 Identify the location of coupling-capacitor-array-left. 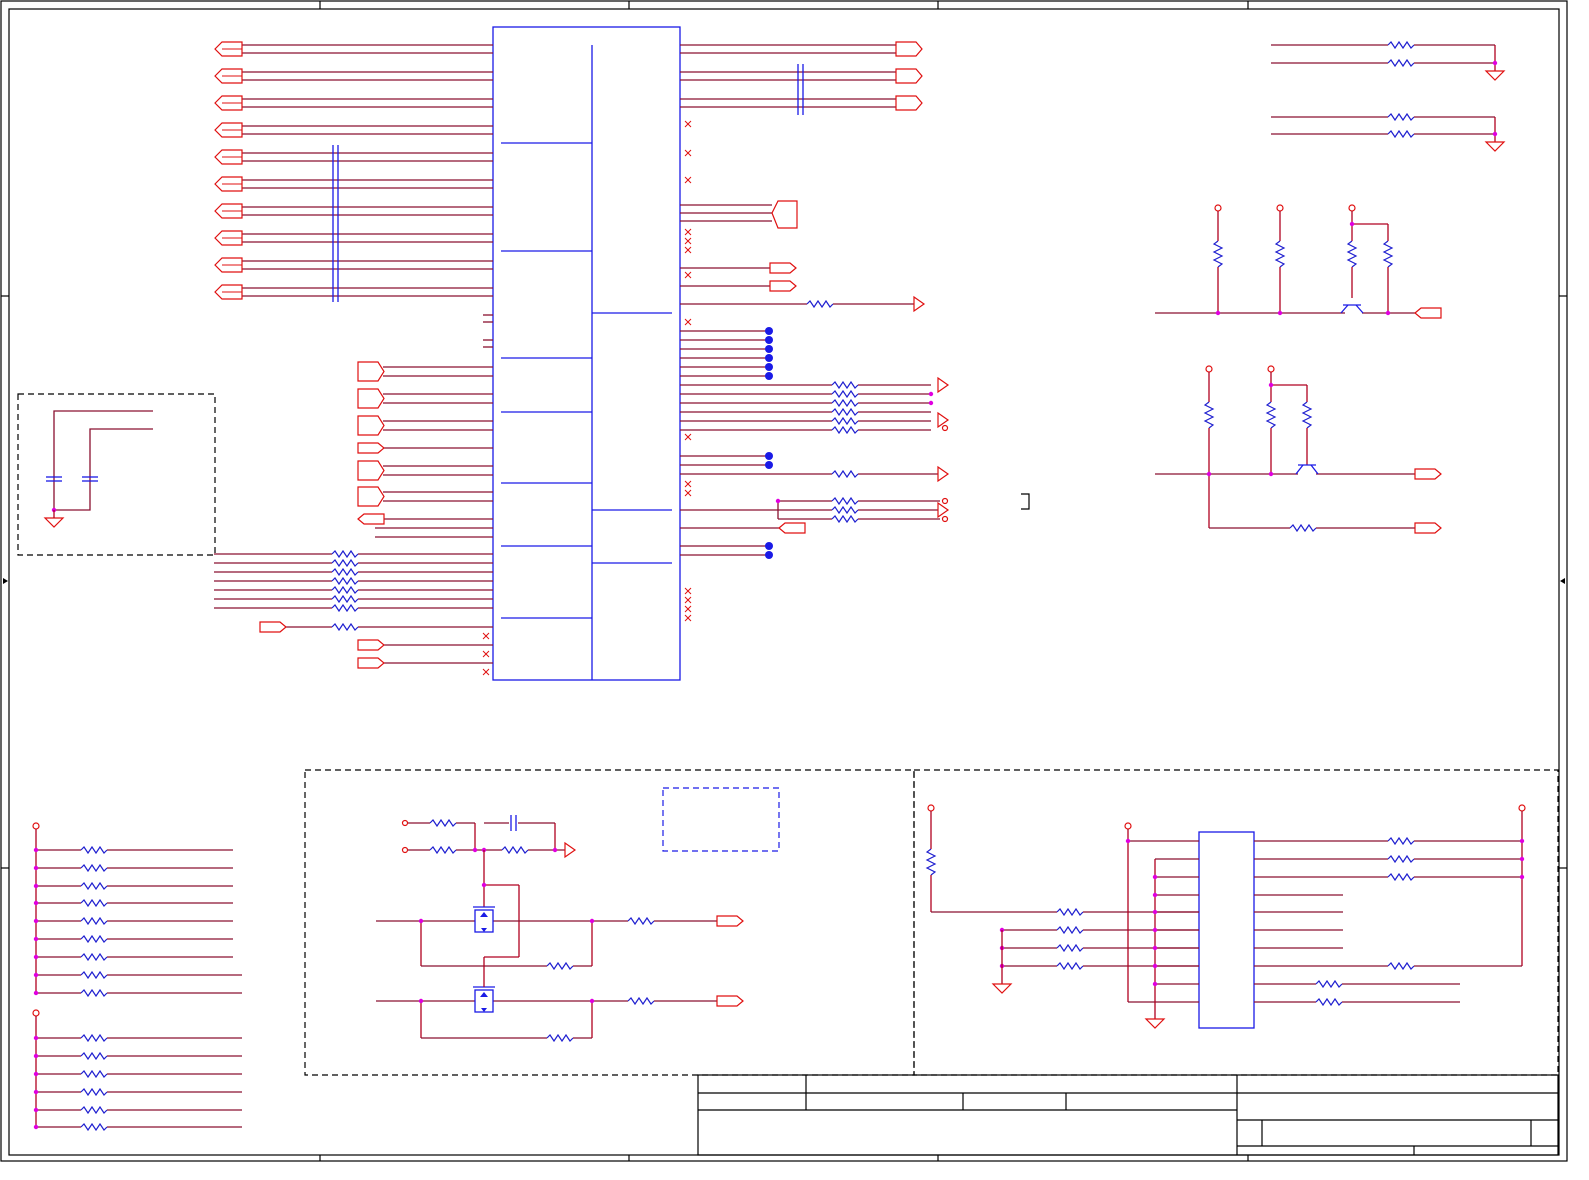
(335, 223).